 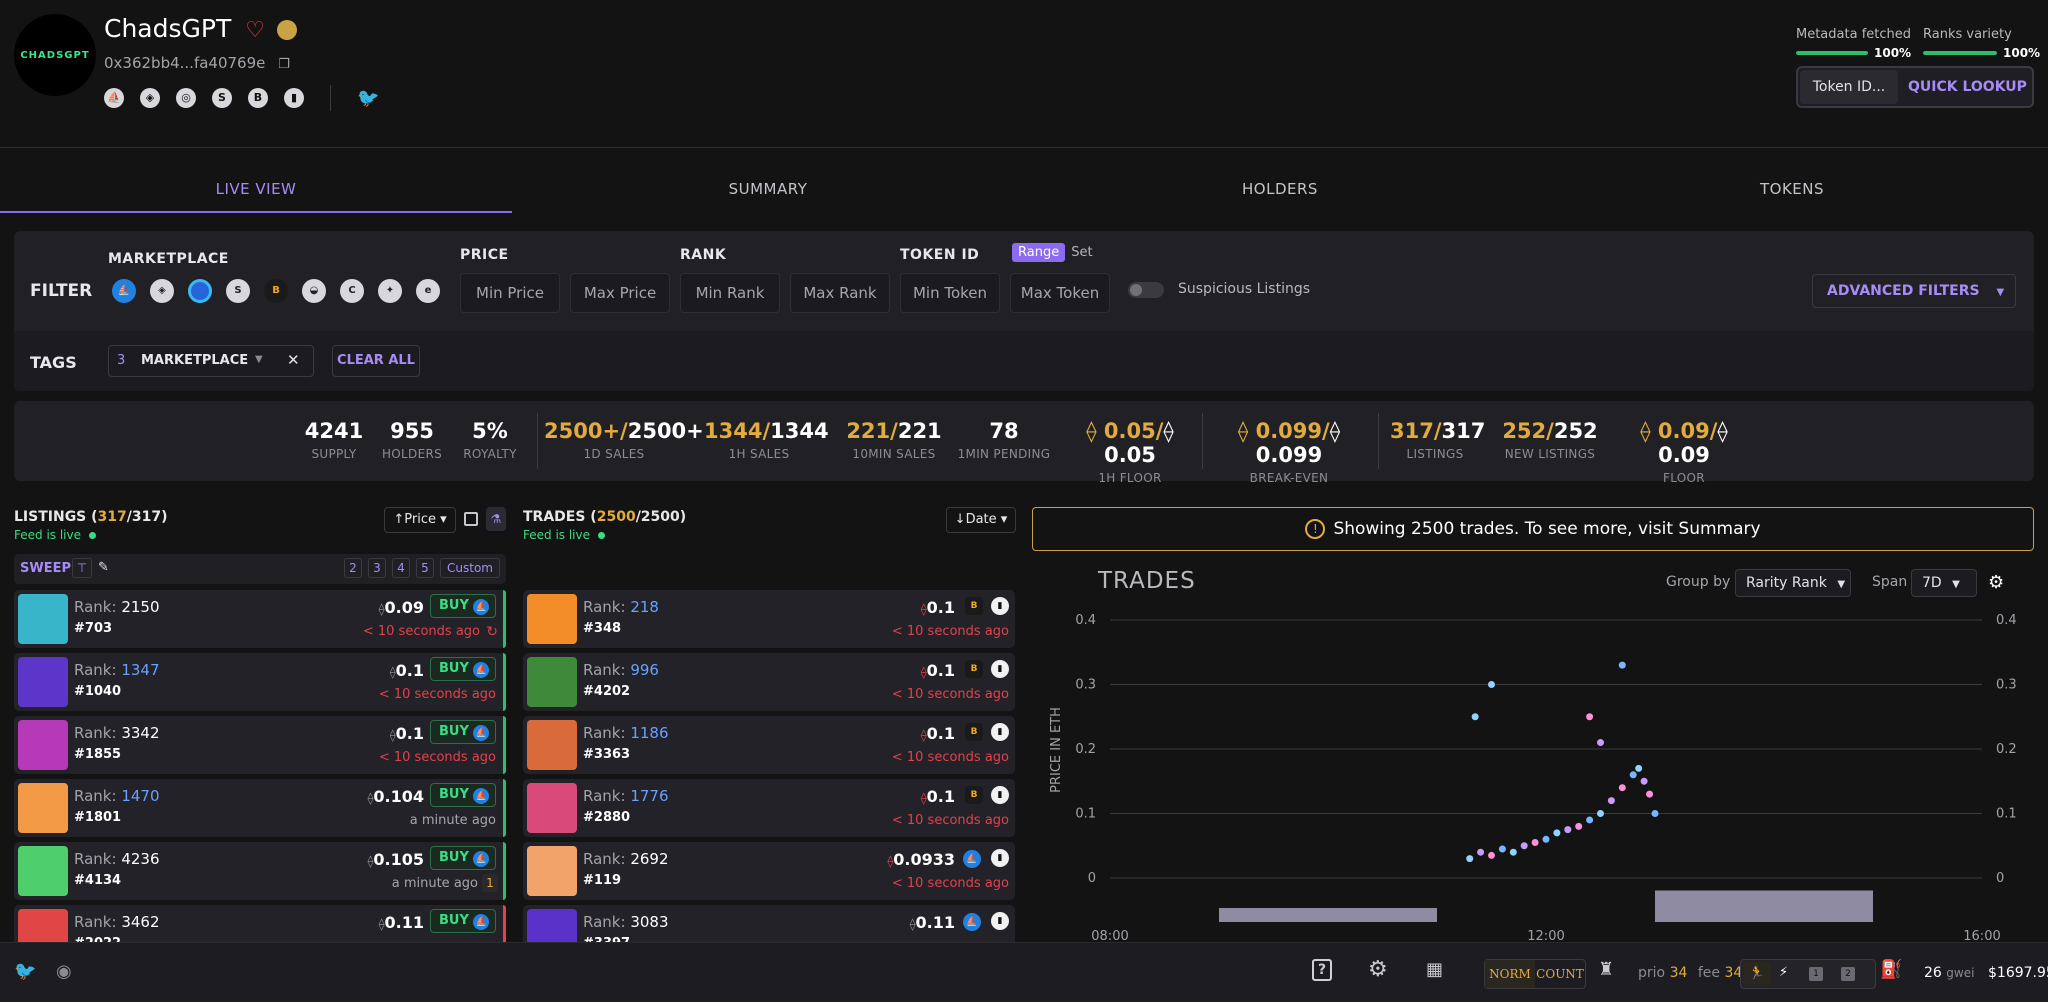 I want to click on chart-settings-icon: ⚙, so click(x=1996, y=582).